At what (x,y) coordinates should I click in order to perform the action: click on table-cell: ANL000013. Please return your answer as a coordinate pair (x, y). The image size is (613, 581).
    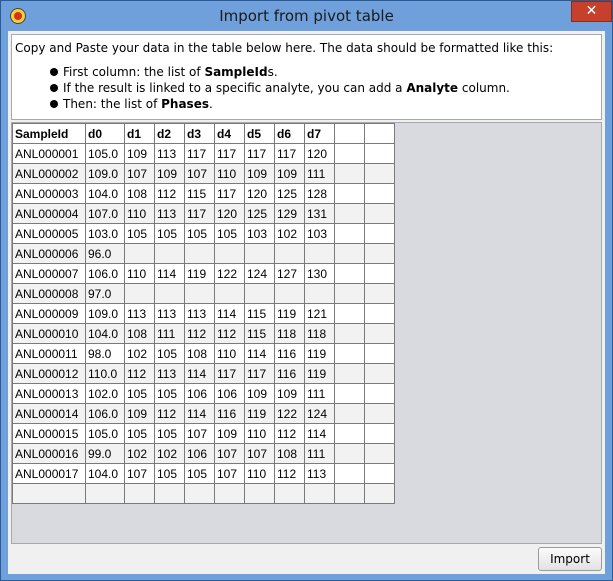
    Looking at the image, I should click on (49, 393).